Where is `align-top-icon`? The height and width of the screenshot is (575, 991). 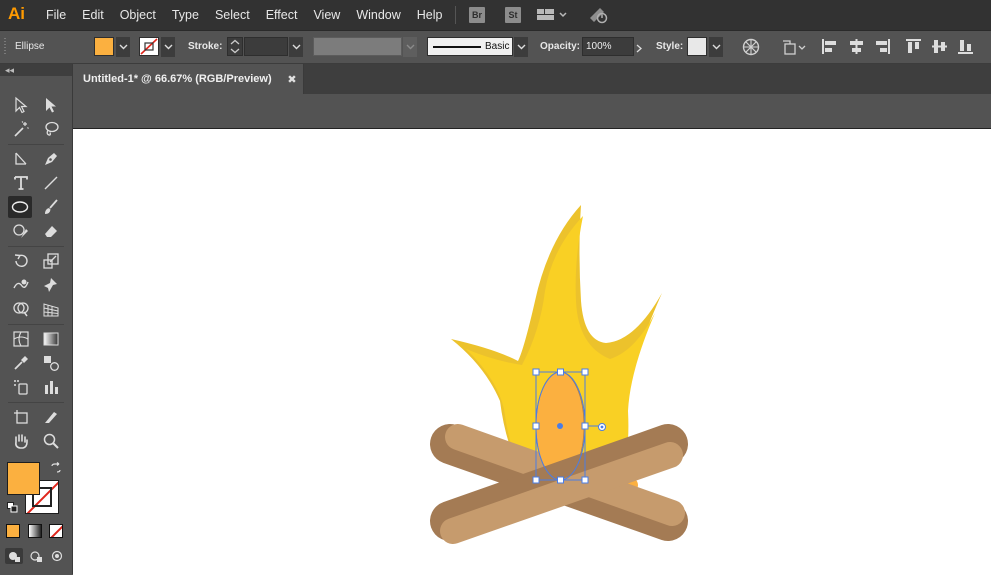 align-top-icon is located at coordinates (913, 46).